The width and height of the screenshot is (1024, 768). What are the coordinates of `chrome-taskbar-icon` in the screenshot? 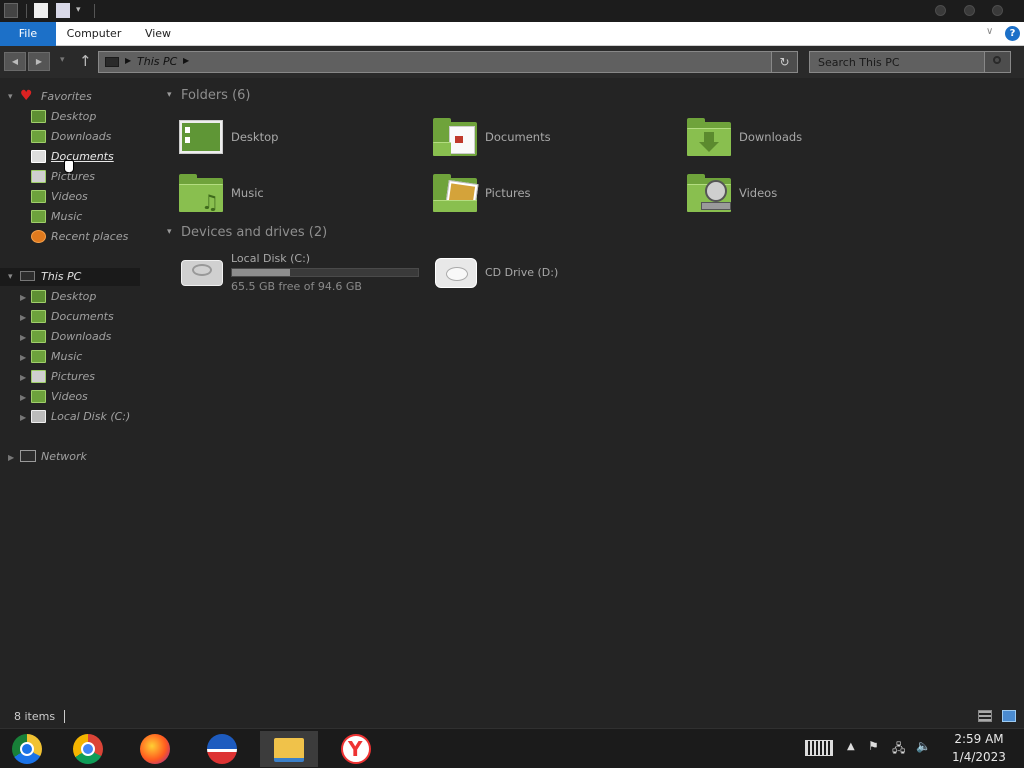 It's located at (88, 749).